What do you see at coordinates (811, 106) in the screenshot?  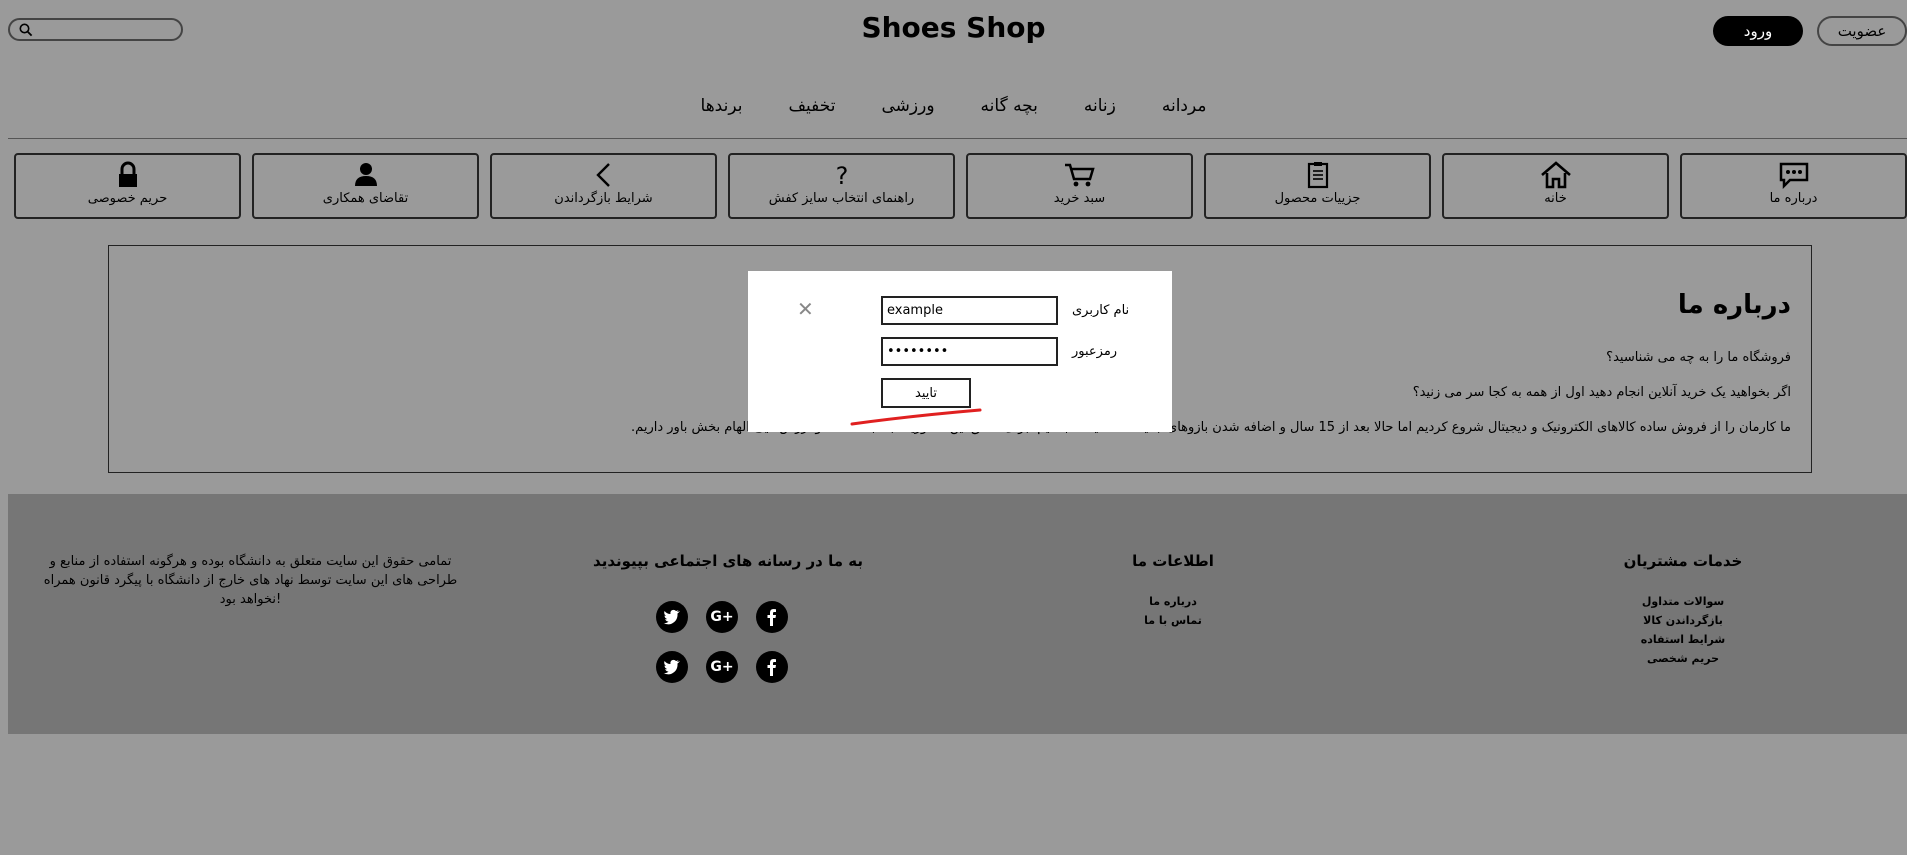 I see `category-discount: تخفیف` at bounding box center [811, 106].